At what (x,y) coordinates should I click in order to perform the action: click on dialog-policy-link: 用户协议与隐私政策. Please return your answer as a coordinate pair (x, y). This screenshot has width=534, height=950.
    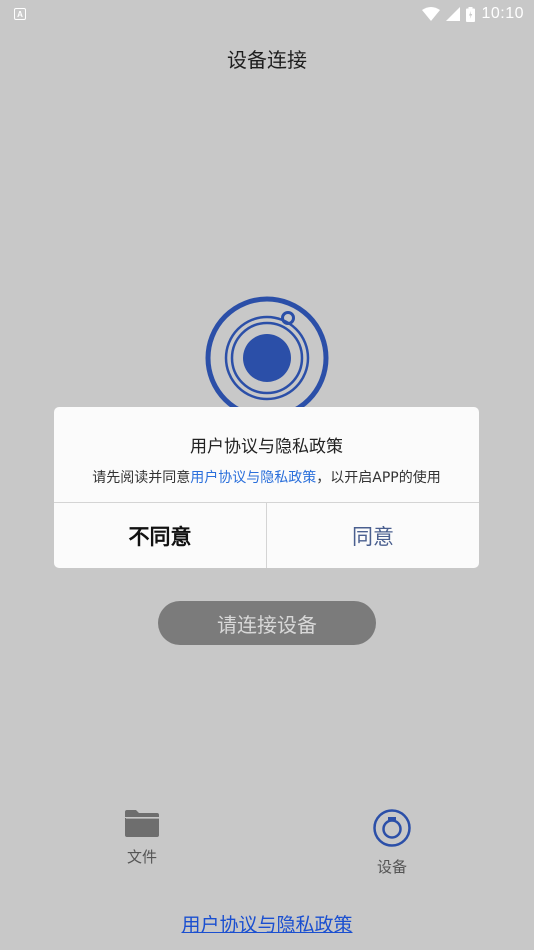
    Looking at the image, I should click on (253, 478).